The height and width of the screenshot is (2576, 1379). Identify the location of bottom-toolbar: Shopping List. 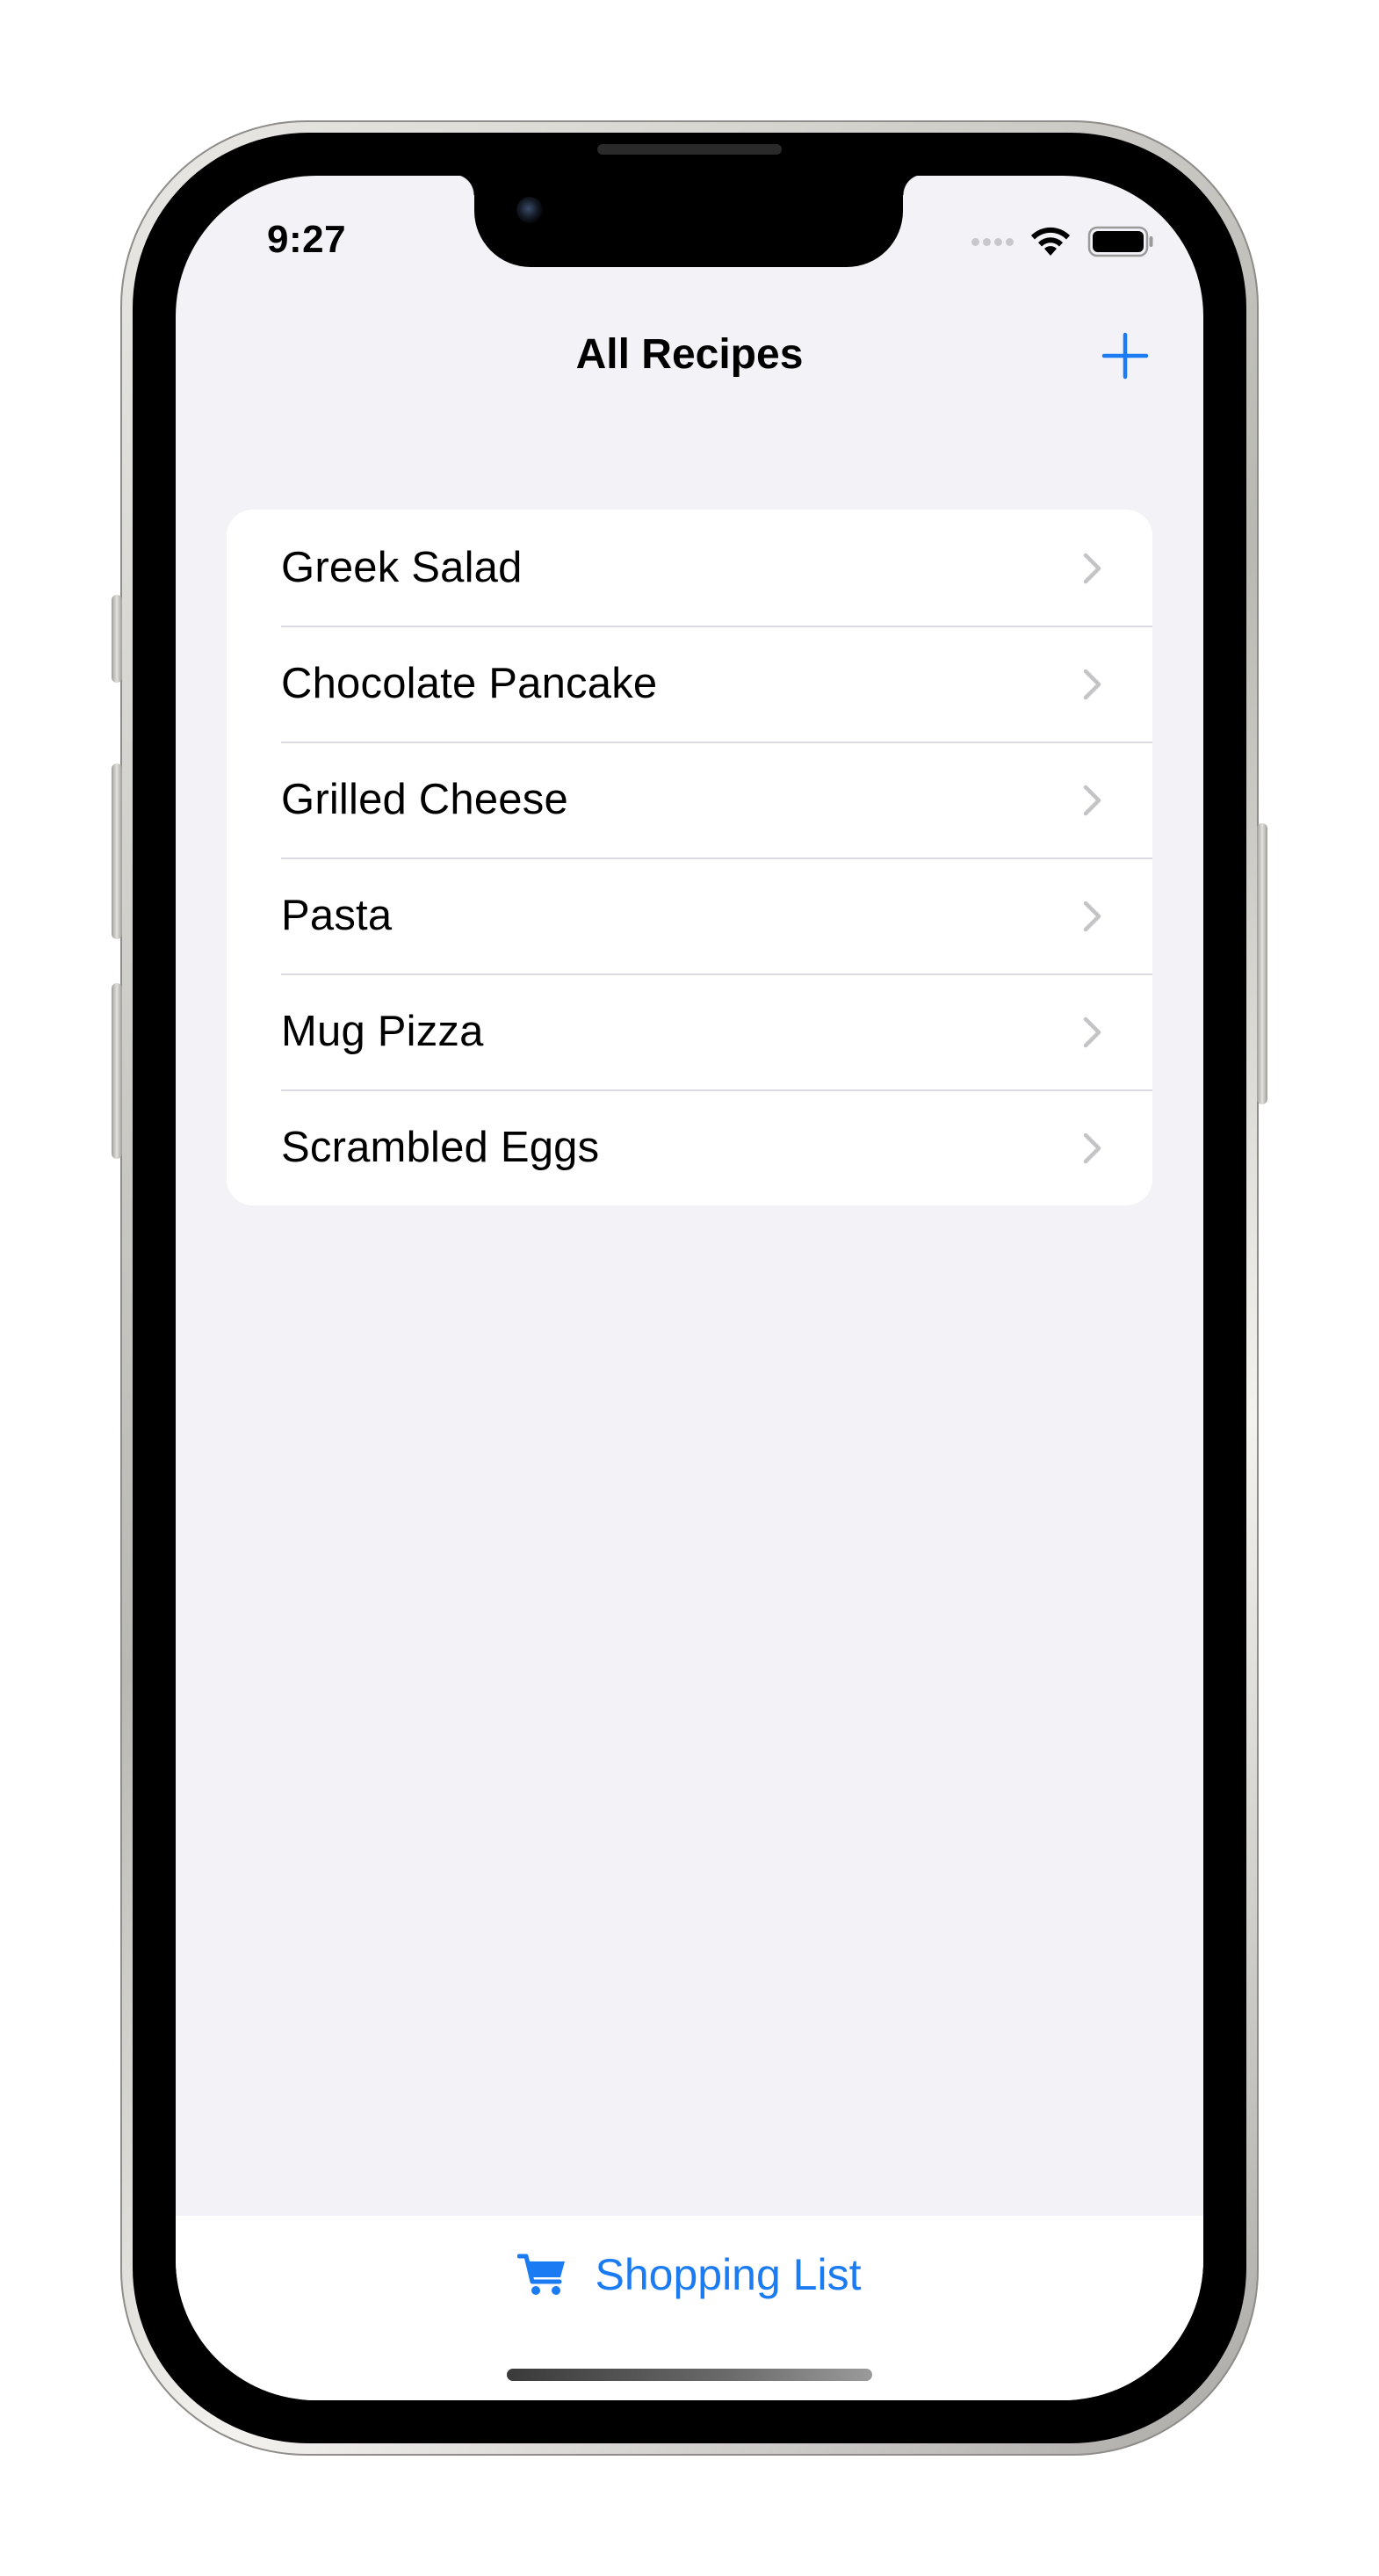
(689, 2308).